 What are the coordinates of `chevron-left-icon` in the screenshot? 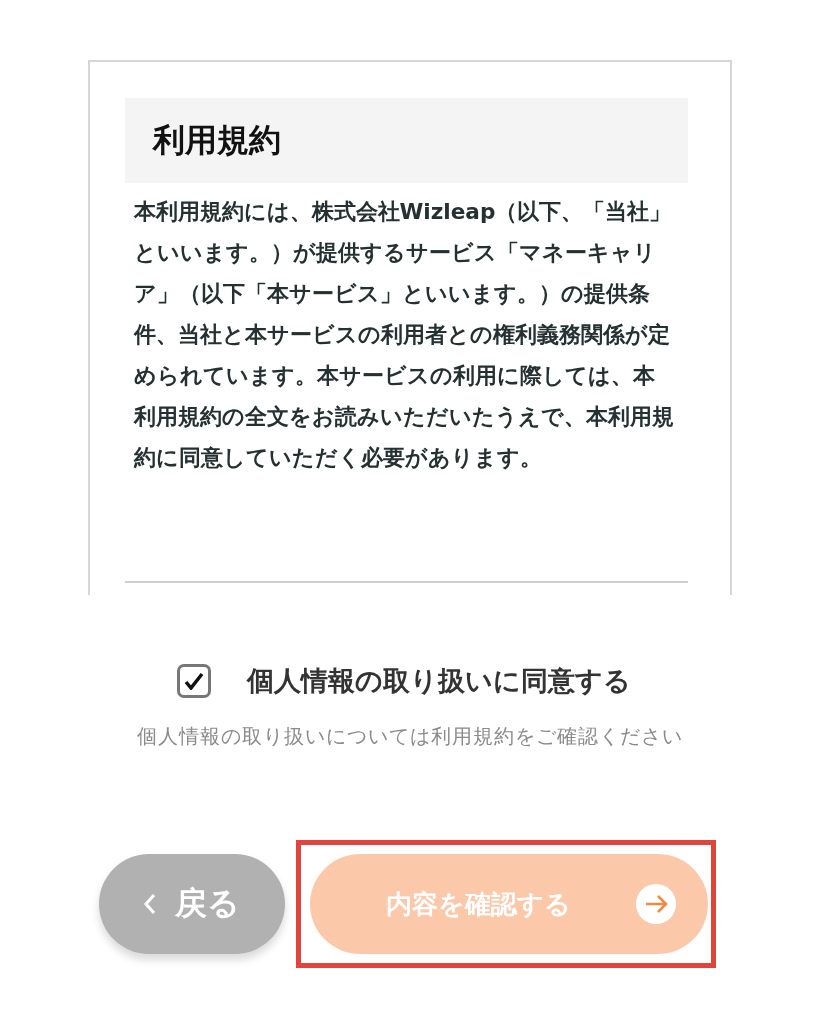 It's located at (150, 904).